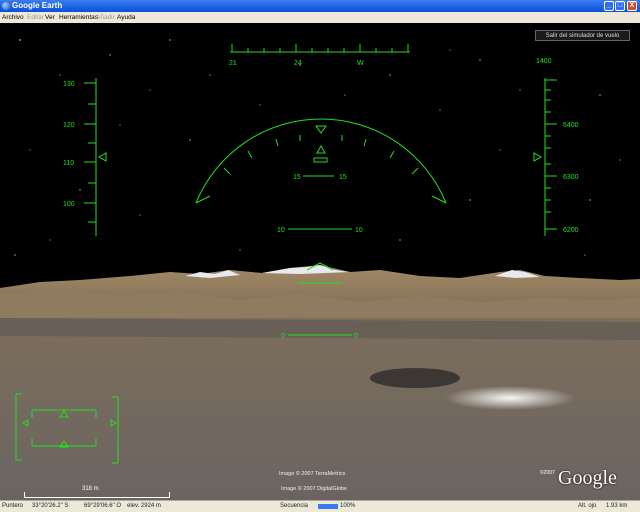 Image resolution: width=640 pixels, height=512 pixels. What do you see at coordinates (348, 506) in the screenshot?
I see `streaming-value: 100%` at bounding box center [348, 506].